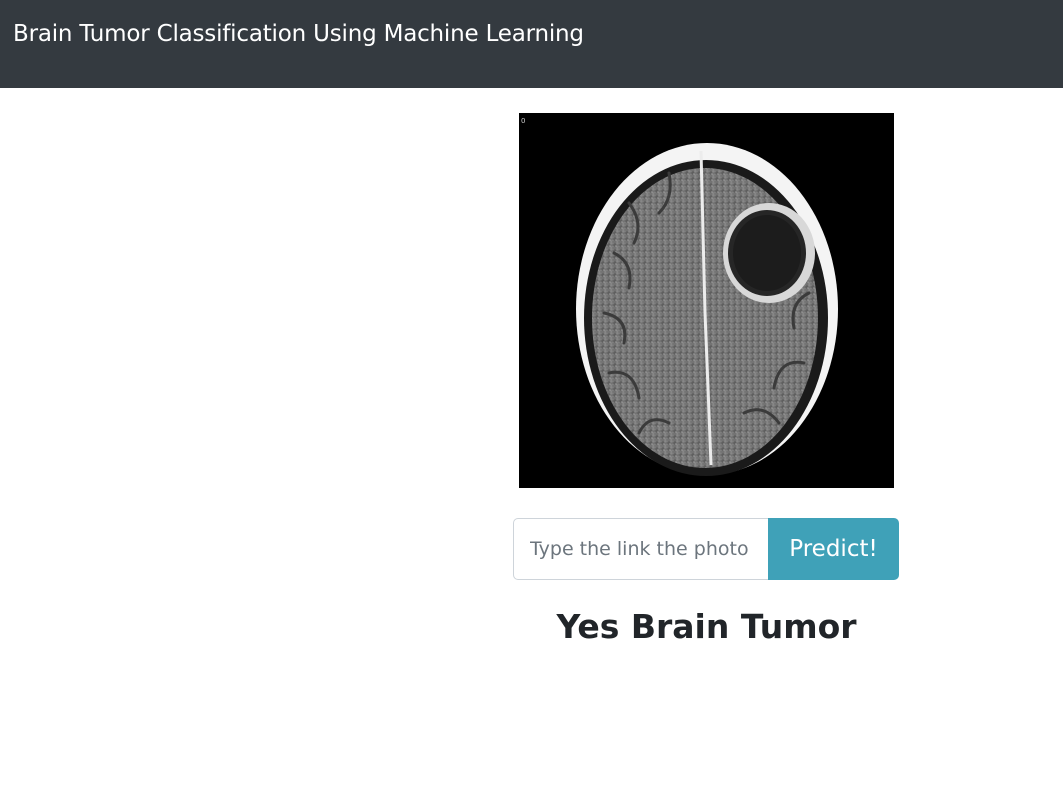 This screenshot has width=1063, height=793. Describe the element at coordinates (833, 549) in the screenshot. I see `predict-button: Predict!` at that location.